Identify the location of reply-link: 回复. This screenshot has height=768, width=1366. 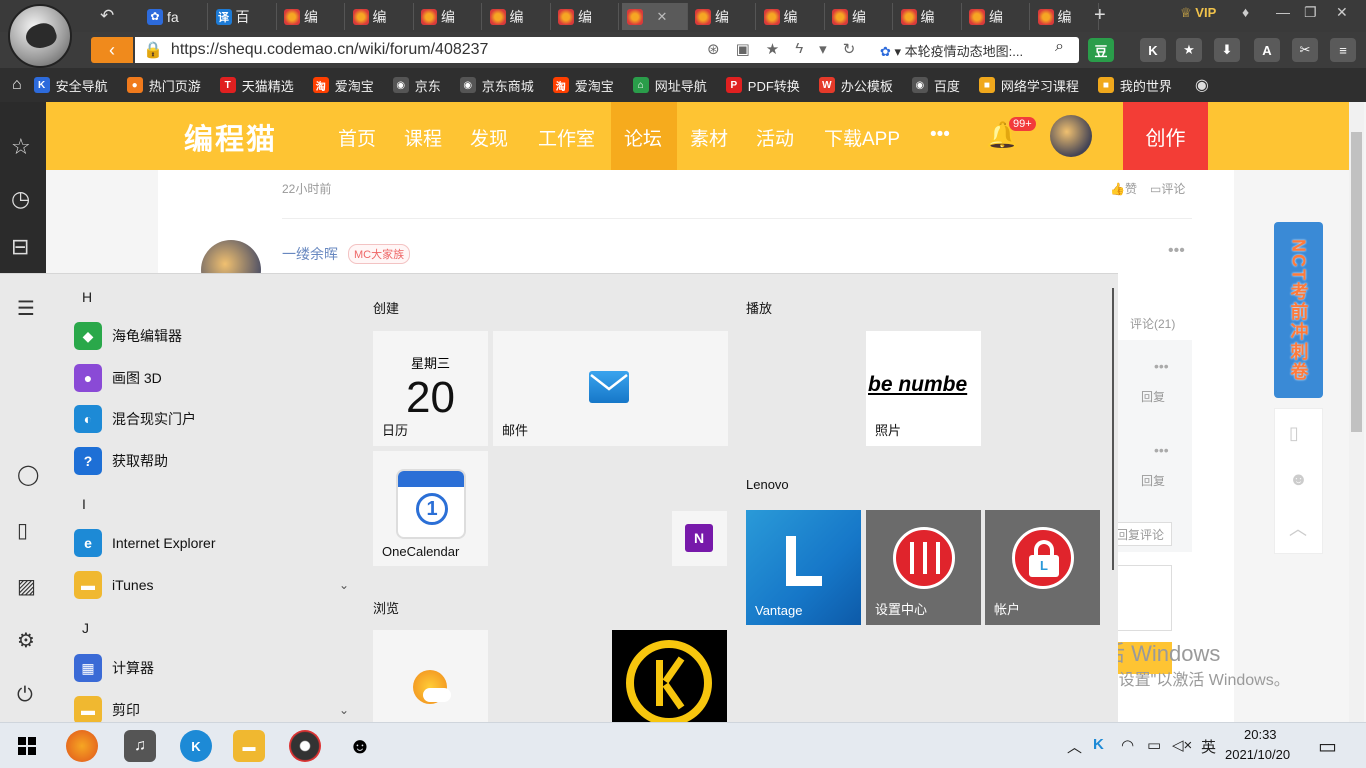
(1153, 396).